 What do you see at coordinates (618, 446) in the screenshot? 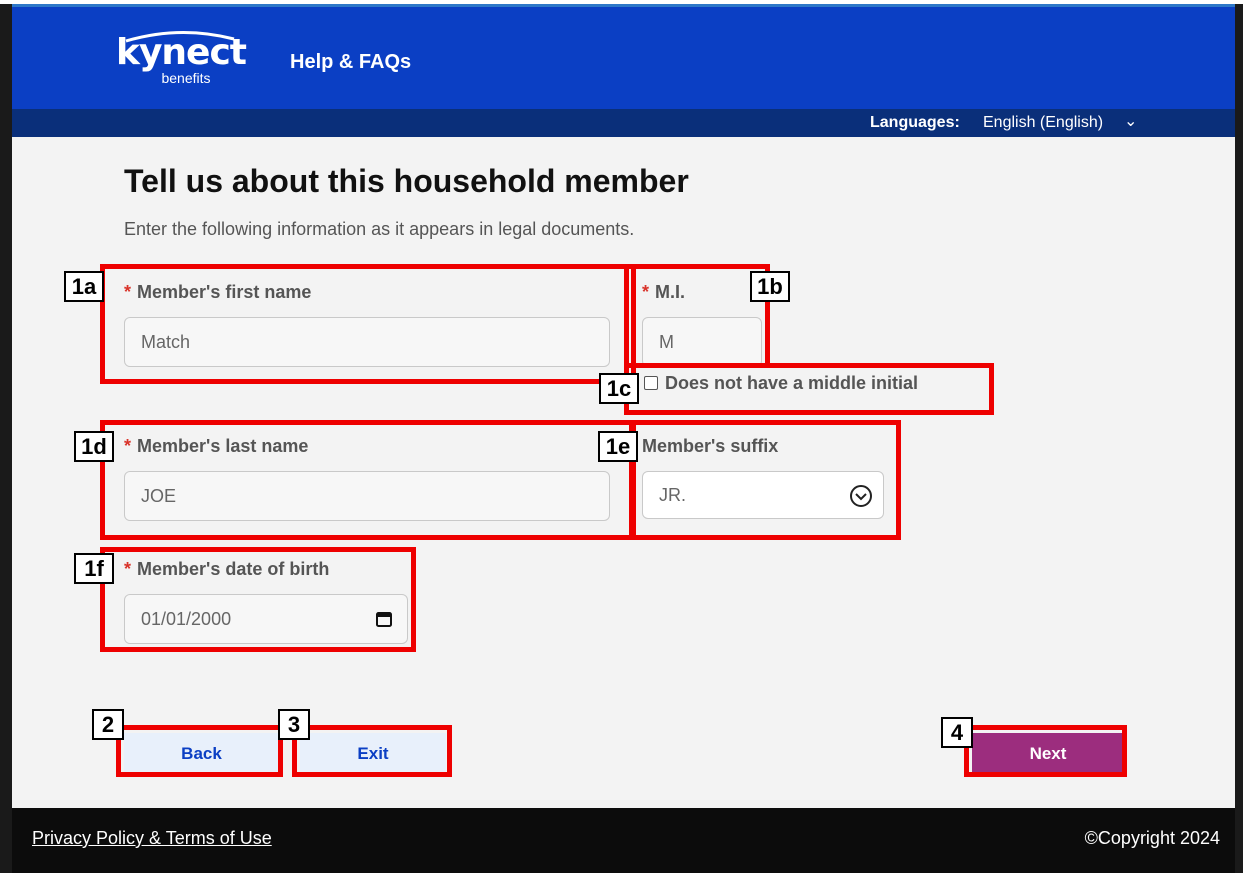
I see `annotation-label-1e: 1e` at bounding box center [618, 446].